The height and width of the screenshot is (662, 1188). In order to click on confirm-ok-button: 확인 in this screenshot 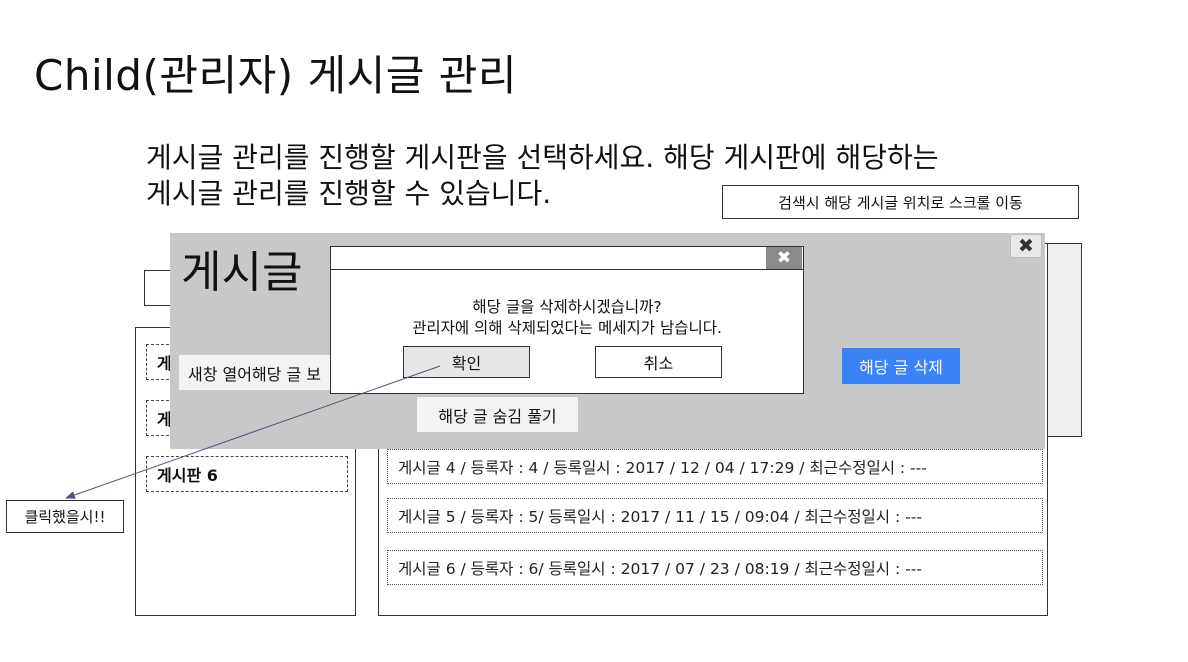, I will do `click(466, 362)`.